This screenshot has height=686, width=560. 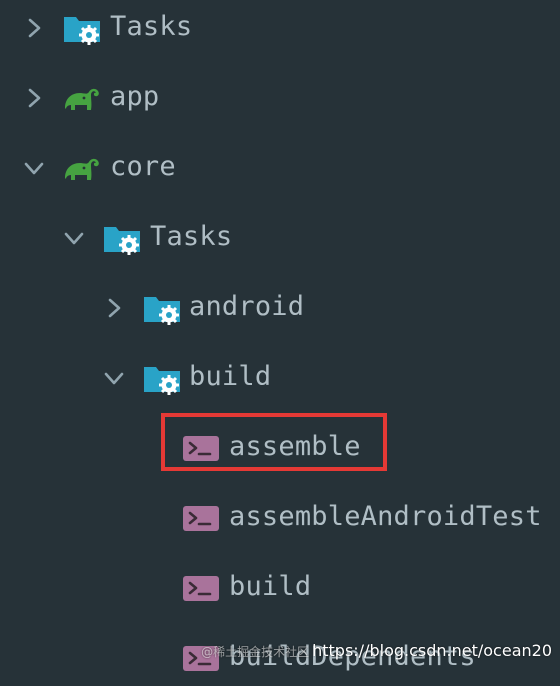 I want to click on tree-row-task-assembleAndroidTest: assembleAndroidTest, so click(x=280, y=518).